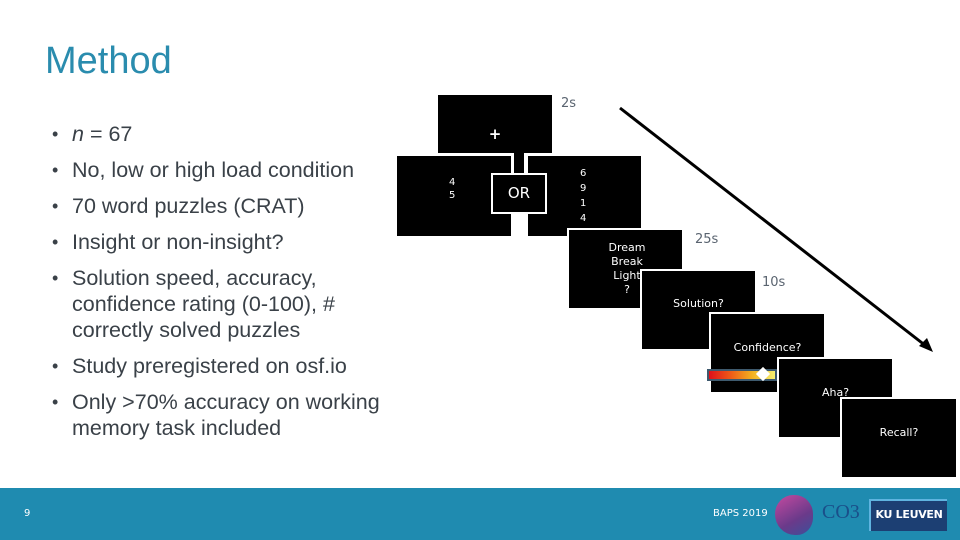 The image size is (960, 540). Describe the element at coordinates (224, 134) in the screenshot. I see `bullet-sample-size: n = 67` at that location.